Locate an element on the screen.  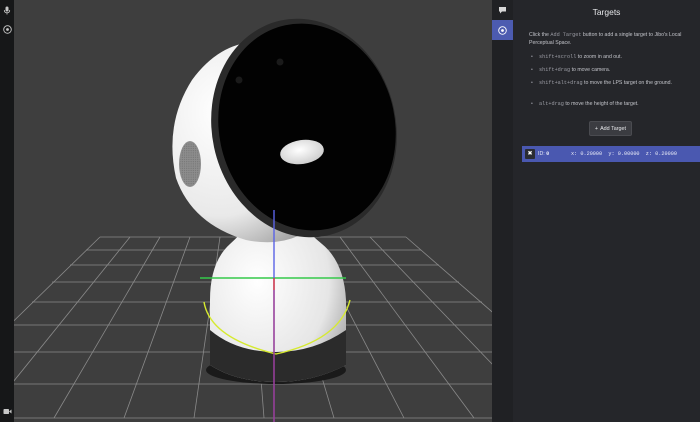
tip-text: to move the height of the target. is located at coordinates (601, 104).